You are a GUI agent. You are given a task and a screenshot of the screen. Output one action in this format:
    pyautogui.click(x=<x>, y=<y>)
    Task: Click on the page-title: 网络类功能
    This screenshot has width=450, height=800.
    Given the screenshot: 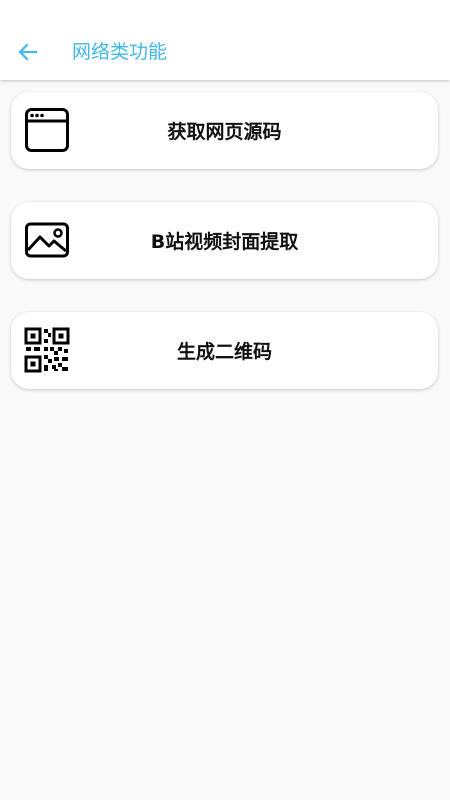 What is the action you would take?
    pyautogui.click(x=120, y=52)
    